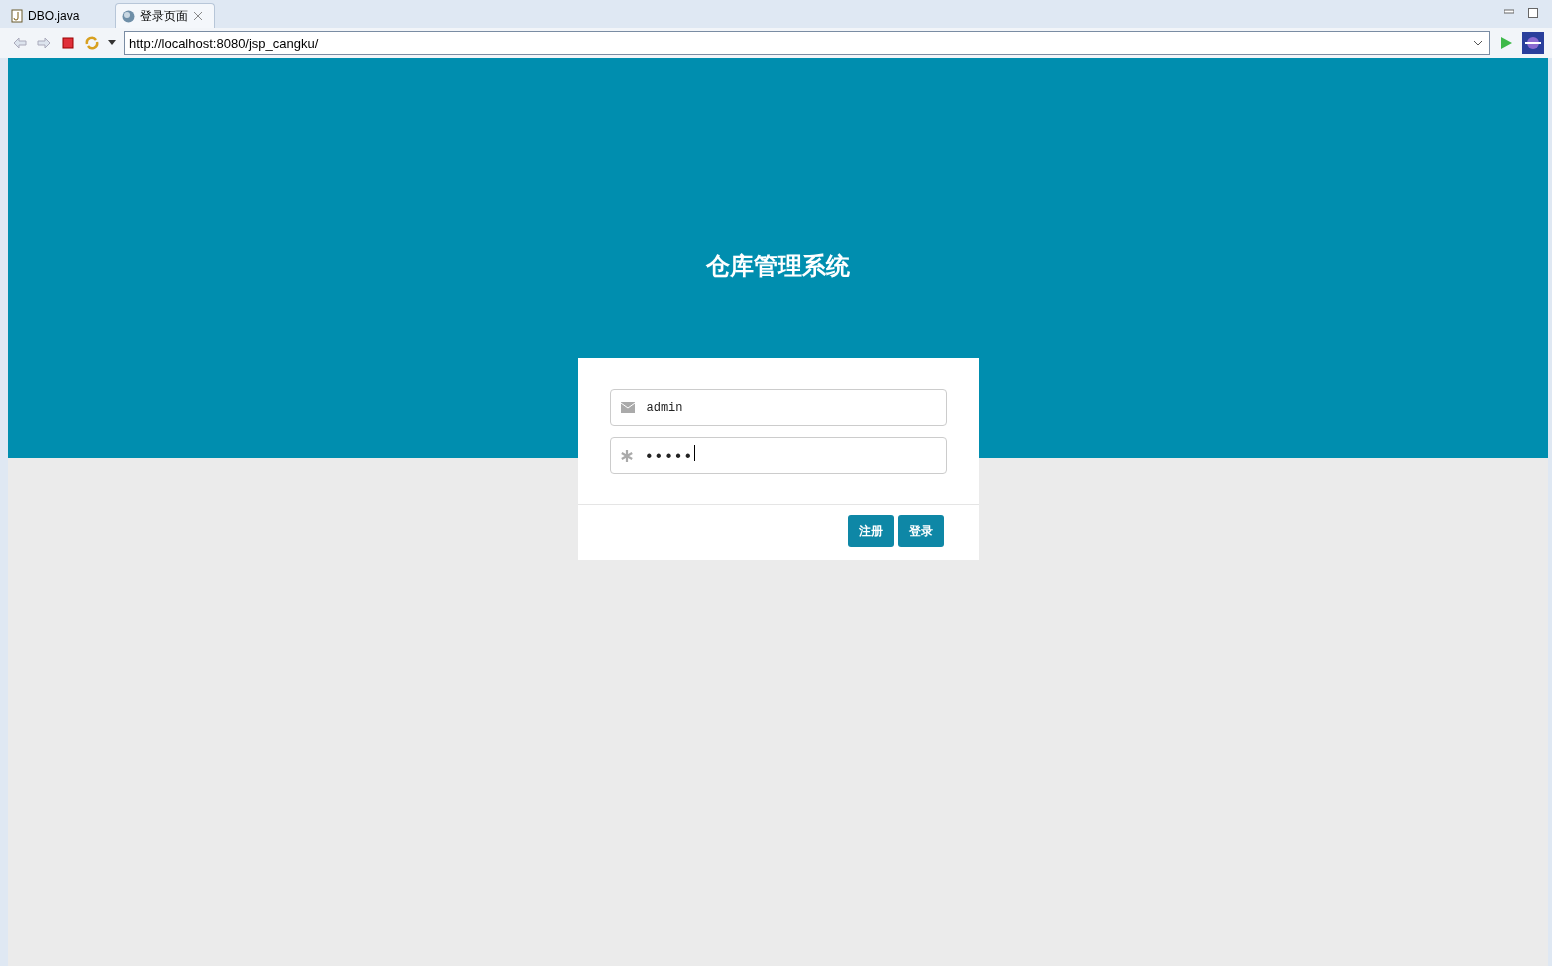 This screenshot has height=966, width=1552. What do you see at coordinates (778, 265) in the screenshot?
I see `page-title: 仓库管理系统` at bounding box center [778, 265].